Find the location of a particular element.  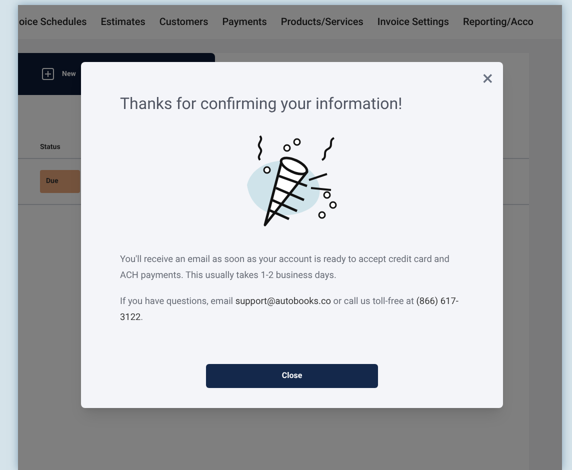

nav-link: oice Schedules is located at coordinates (53, 22).